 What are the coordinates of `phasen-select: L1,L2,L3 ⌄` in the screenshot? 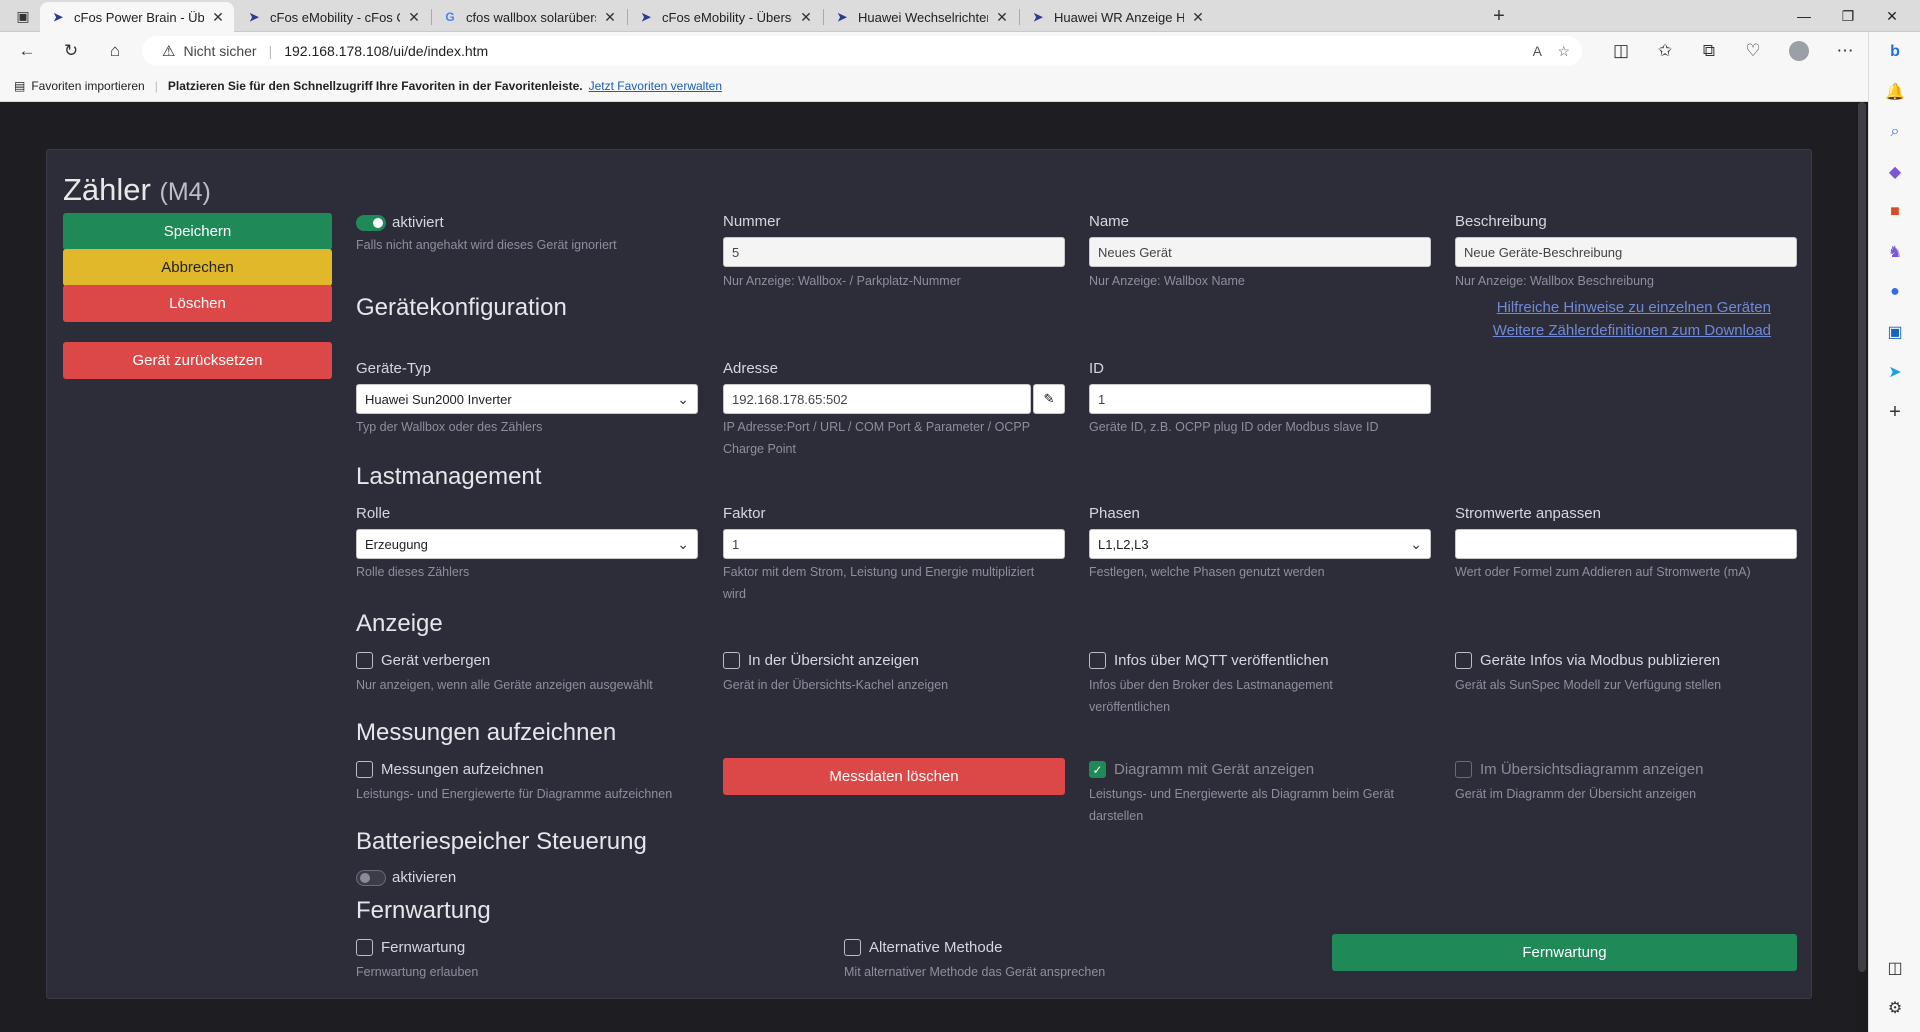 It's located at (1260, 544).